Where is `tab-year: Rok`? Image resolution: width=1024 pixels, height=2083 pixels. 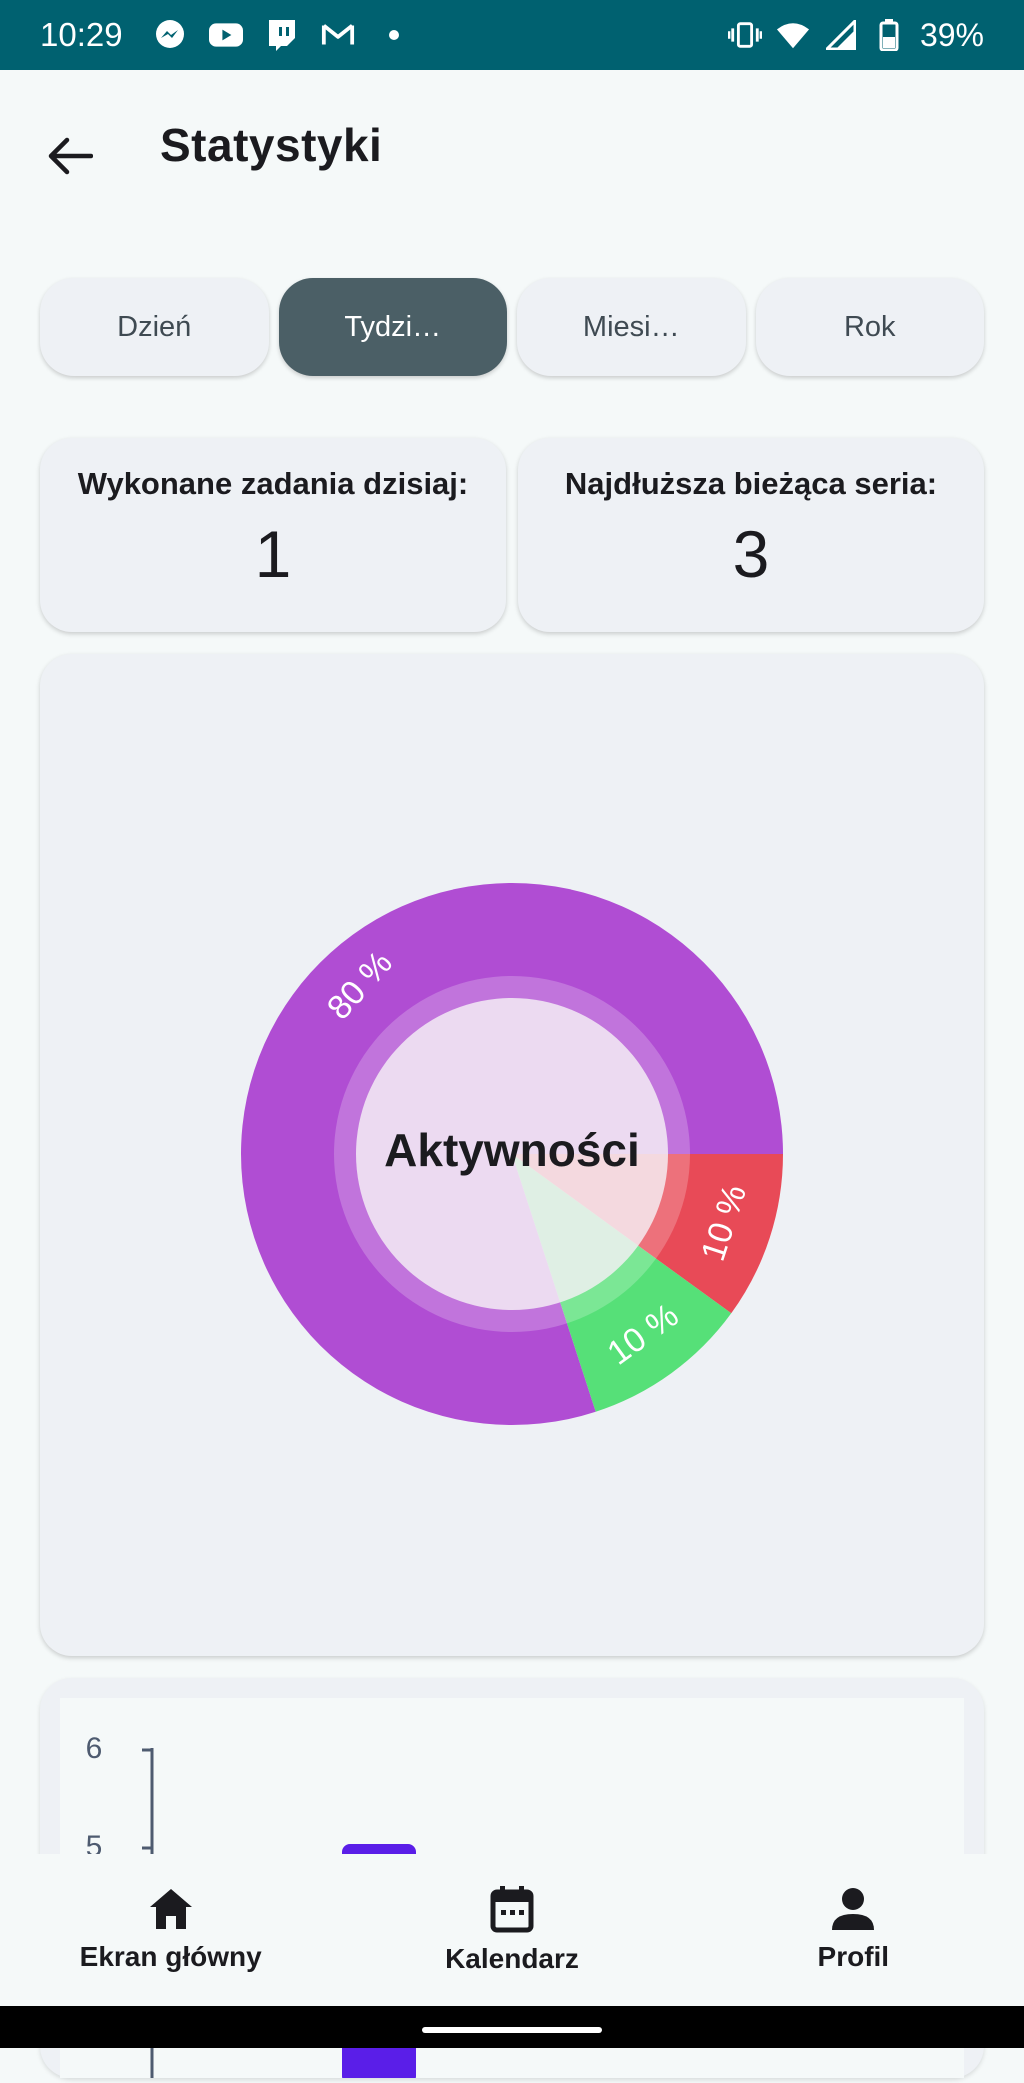 tab-year: Rok is located at coordinates (869, 327).